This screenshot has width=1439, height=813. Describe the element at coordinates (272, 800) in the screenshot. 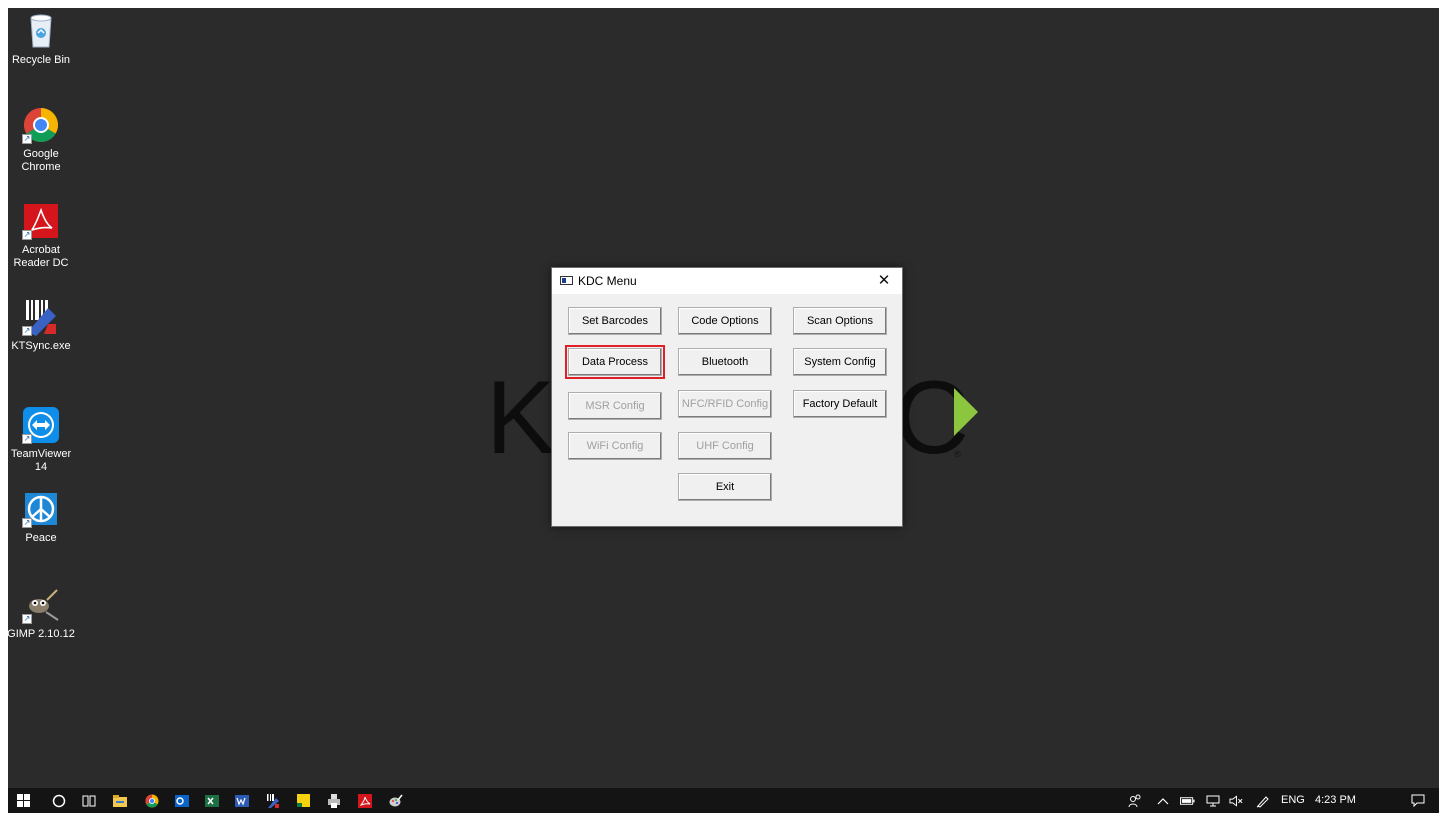

I see `ktsync-icon` at that location.